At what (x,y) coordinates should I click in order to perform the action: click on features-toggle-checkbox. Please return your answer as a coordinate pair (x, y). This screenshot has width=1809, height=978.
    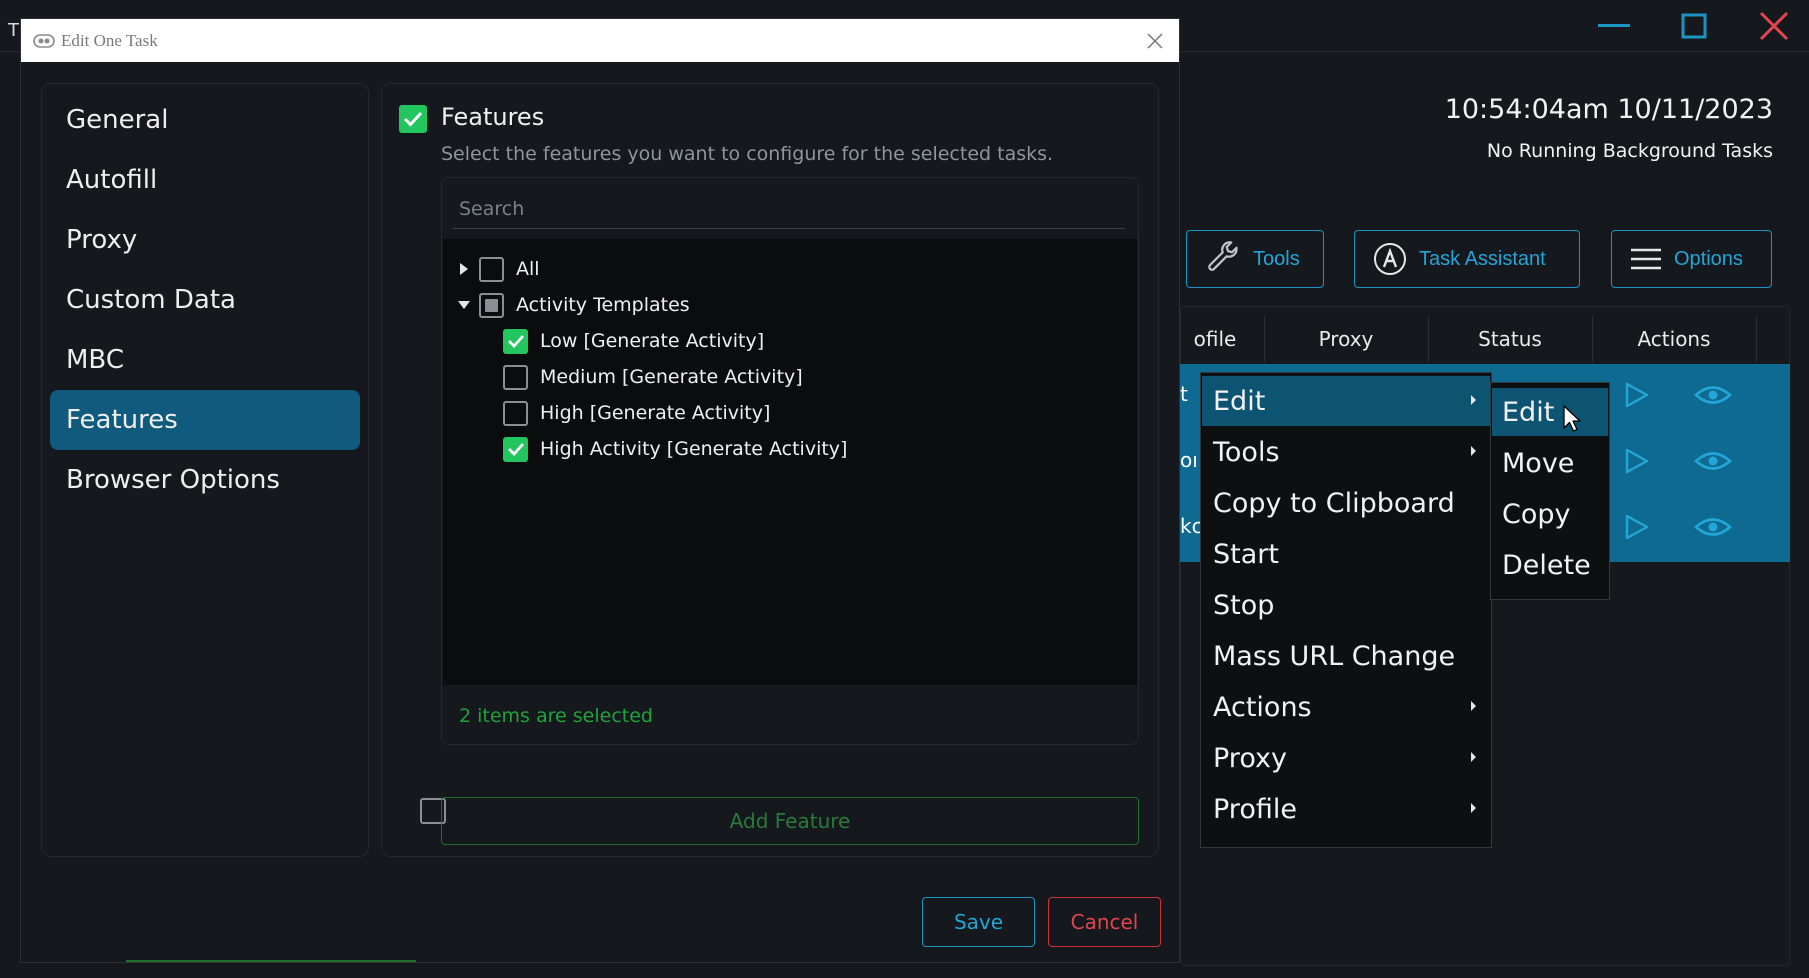
    Looking at the image, I should click on (413, 119).